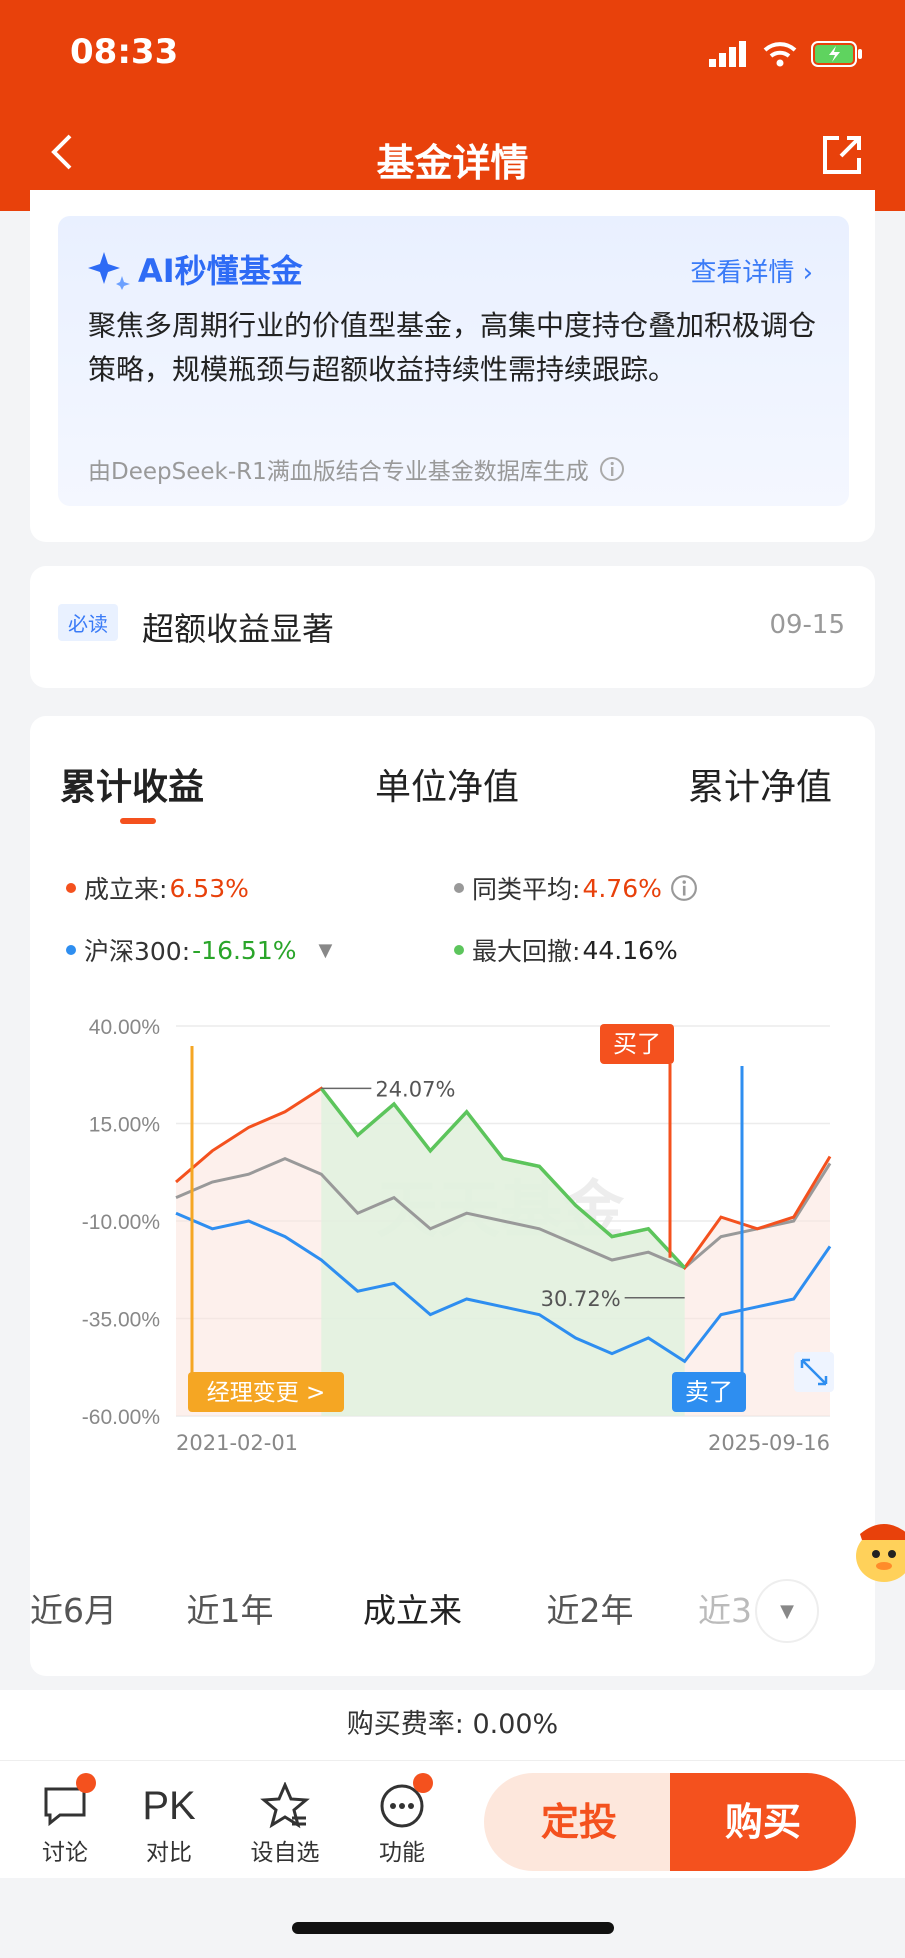 The image size is (905, 1958). Describe the element at coordinates (579, 1822) in the screenshot. I see `sip-button: 定投` at that location.